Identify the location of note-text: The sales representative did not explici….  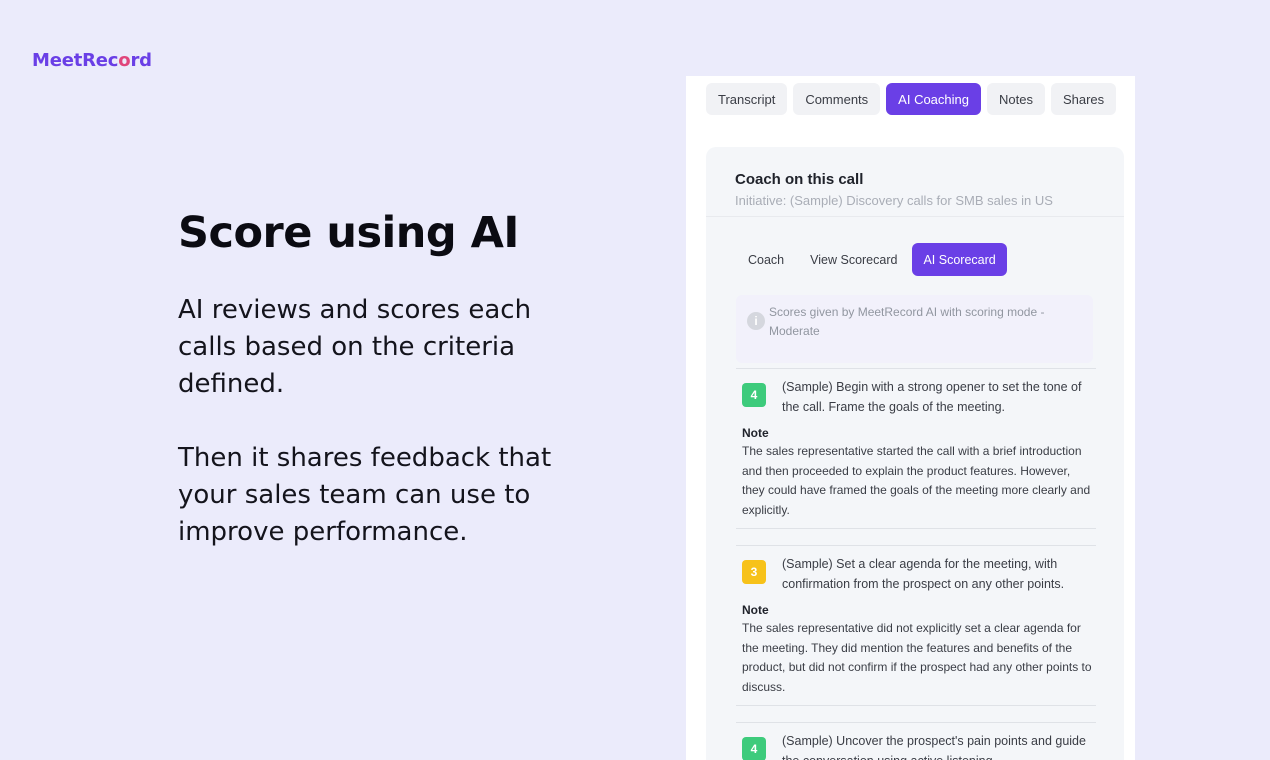
(917, 657).